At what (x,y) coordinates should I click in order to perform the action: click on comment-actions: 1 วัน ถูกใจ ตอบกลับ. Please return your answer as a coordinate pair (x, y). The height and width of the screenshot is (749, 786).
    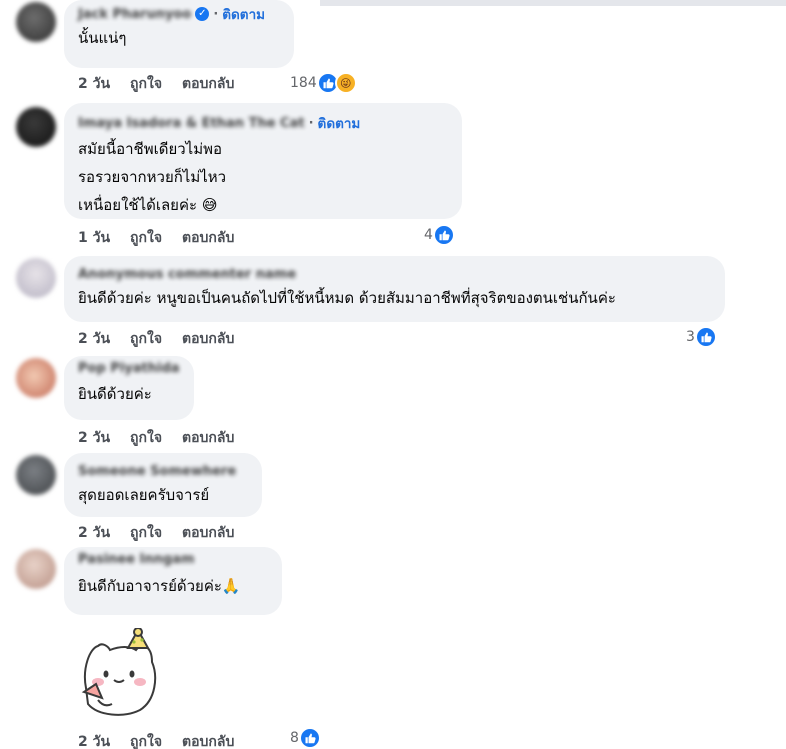
    Looking at the image, I should click on (166, 238).